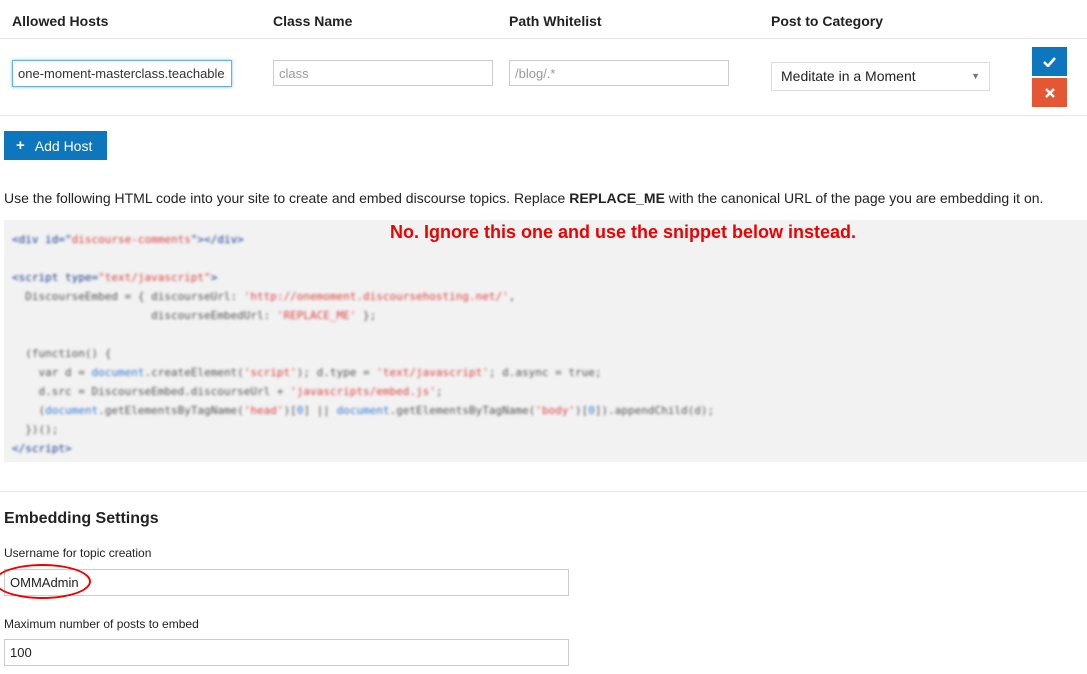  I want to click on check-icon, so click(1049, 61).